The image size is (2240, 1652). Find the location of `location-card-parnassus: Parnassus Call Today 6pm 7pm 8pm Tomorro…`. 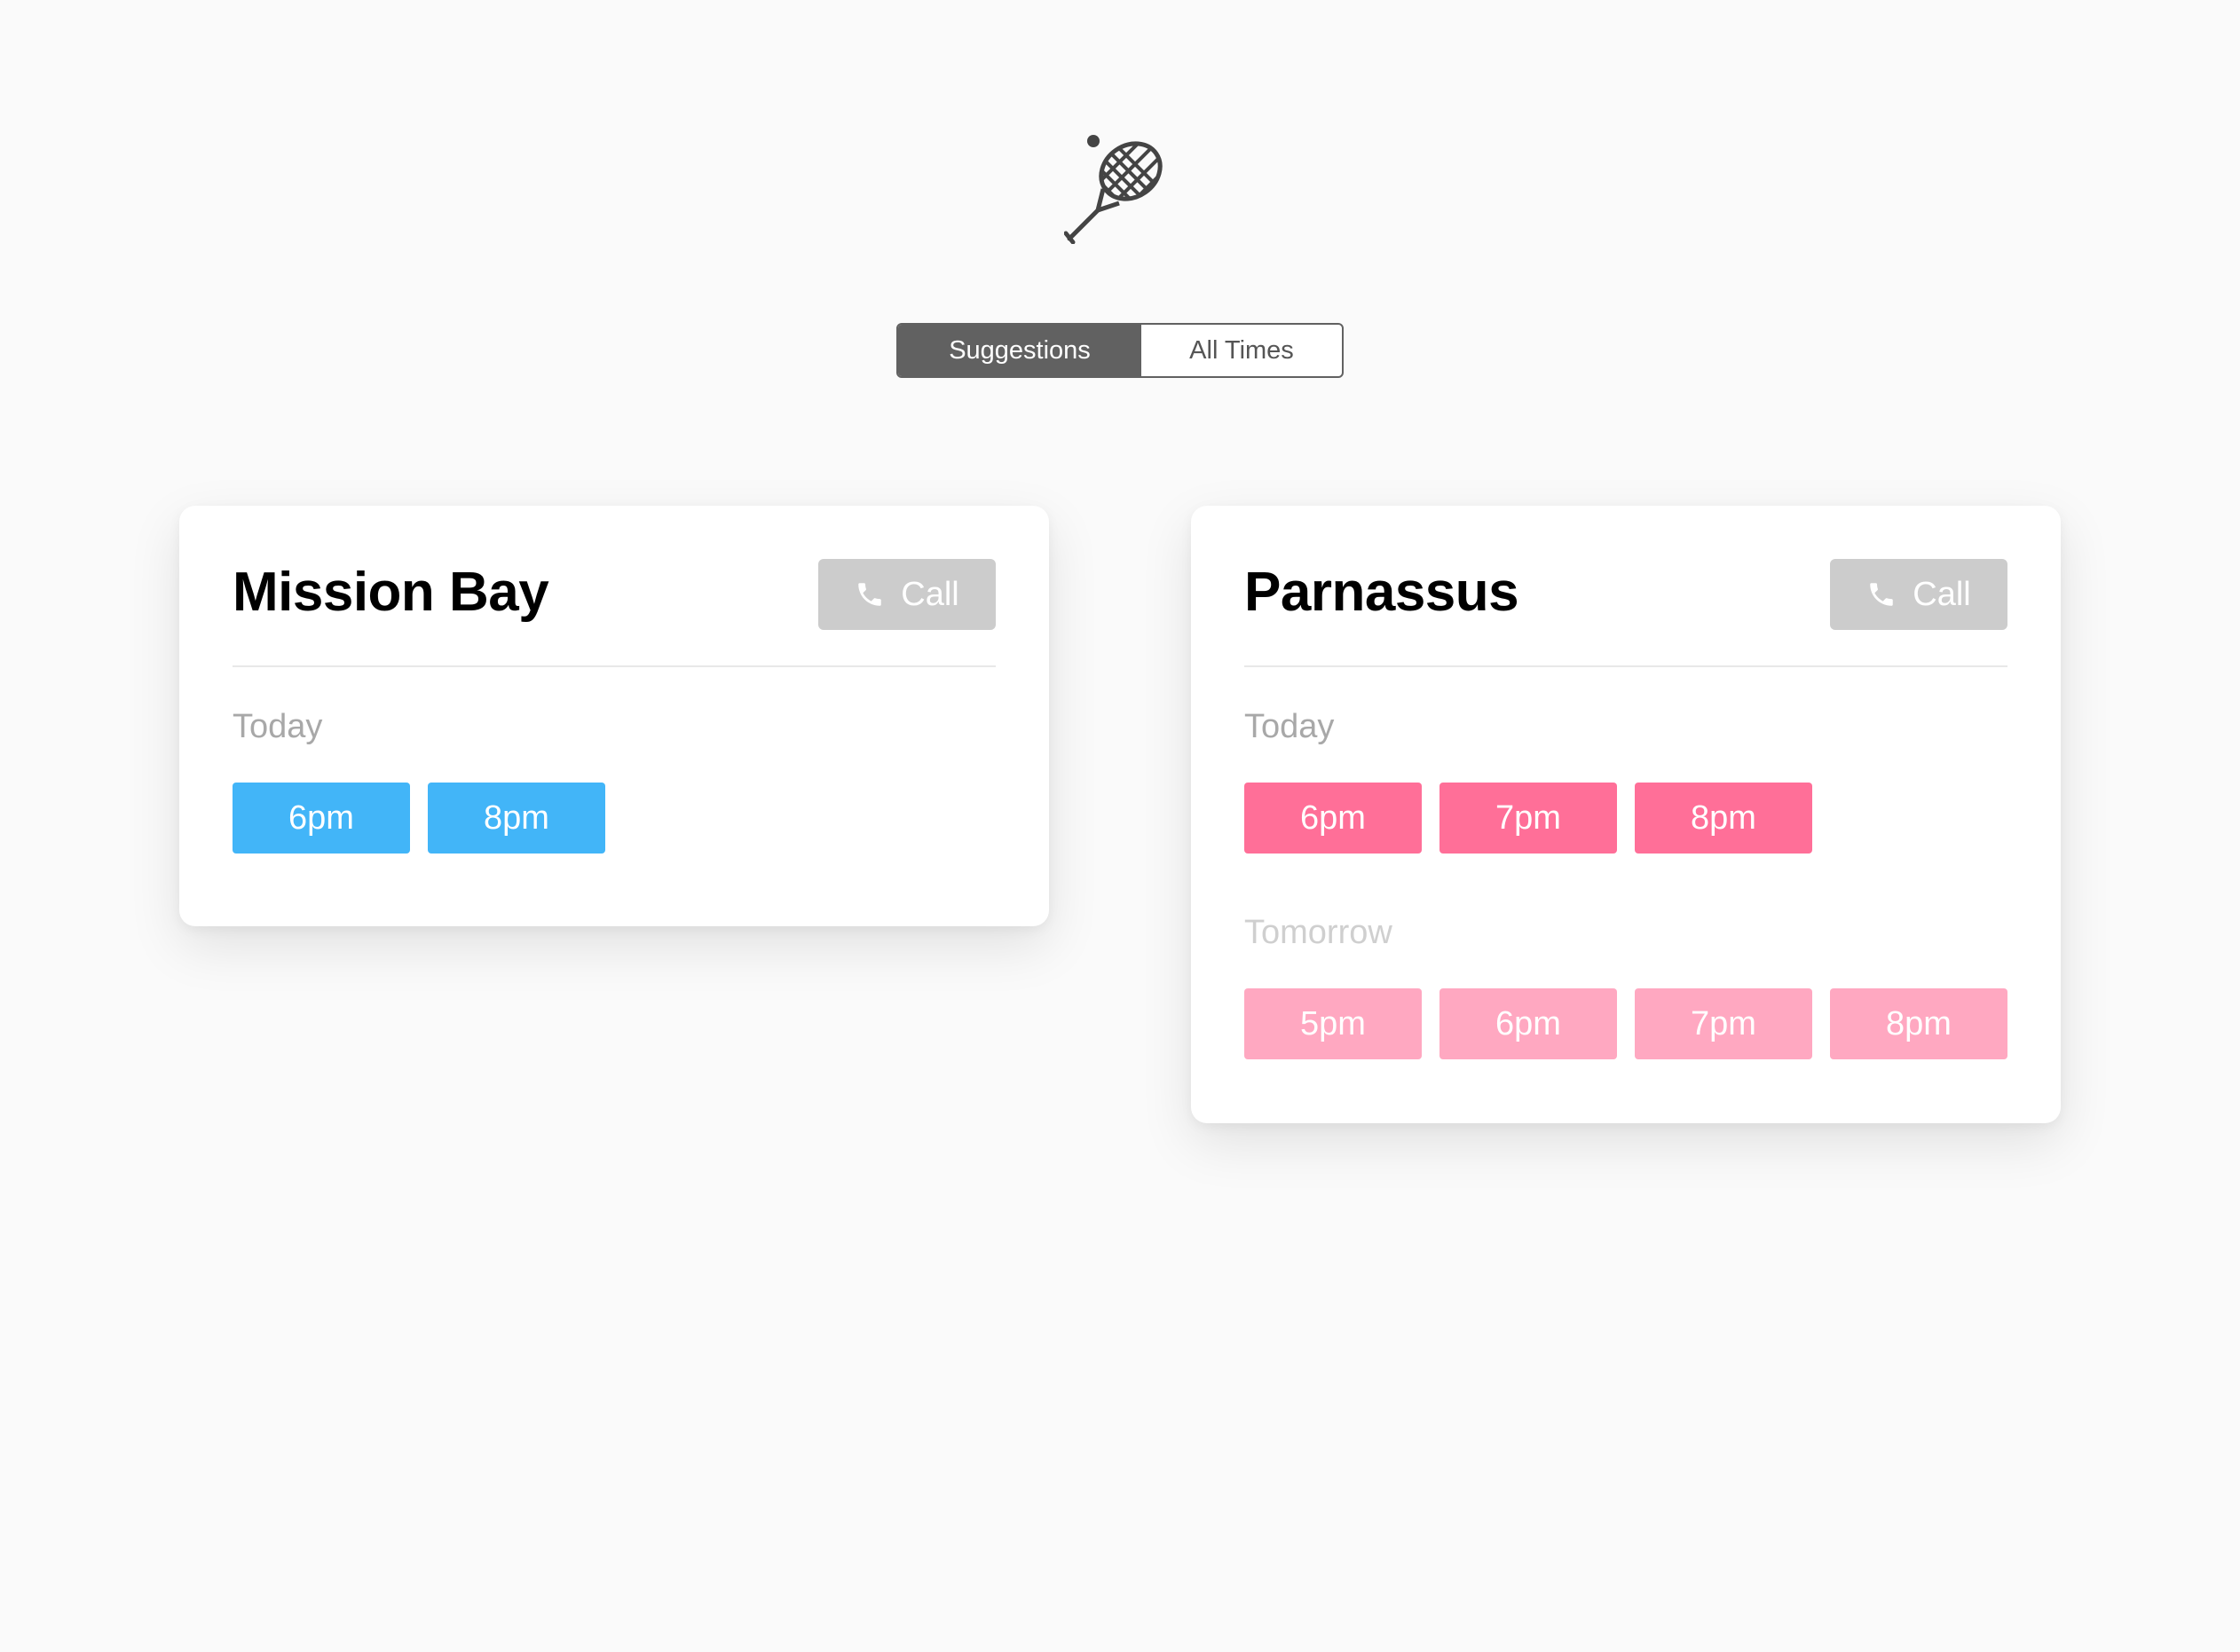

location-card-parnassus: Parnassus Call Today 6pm 7pm 8pm Tomorro… is located at coordinates (1626, 814).